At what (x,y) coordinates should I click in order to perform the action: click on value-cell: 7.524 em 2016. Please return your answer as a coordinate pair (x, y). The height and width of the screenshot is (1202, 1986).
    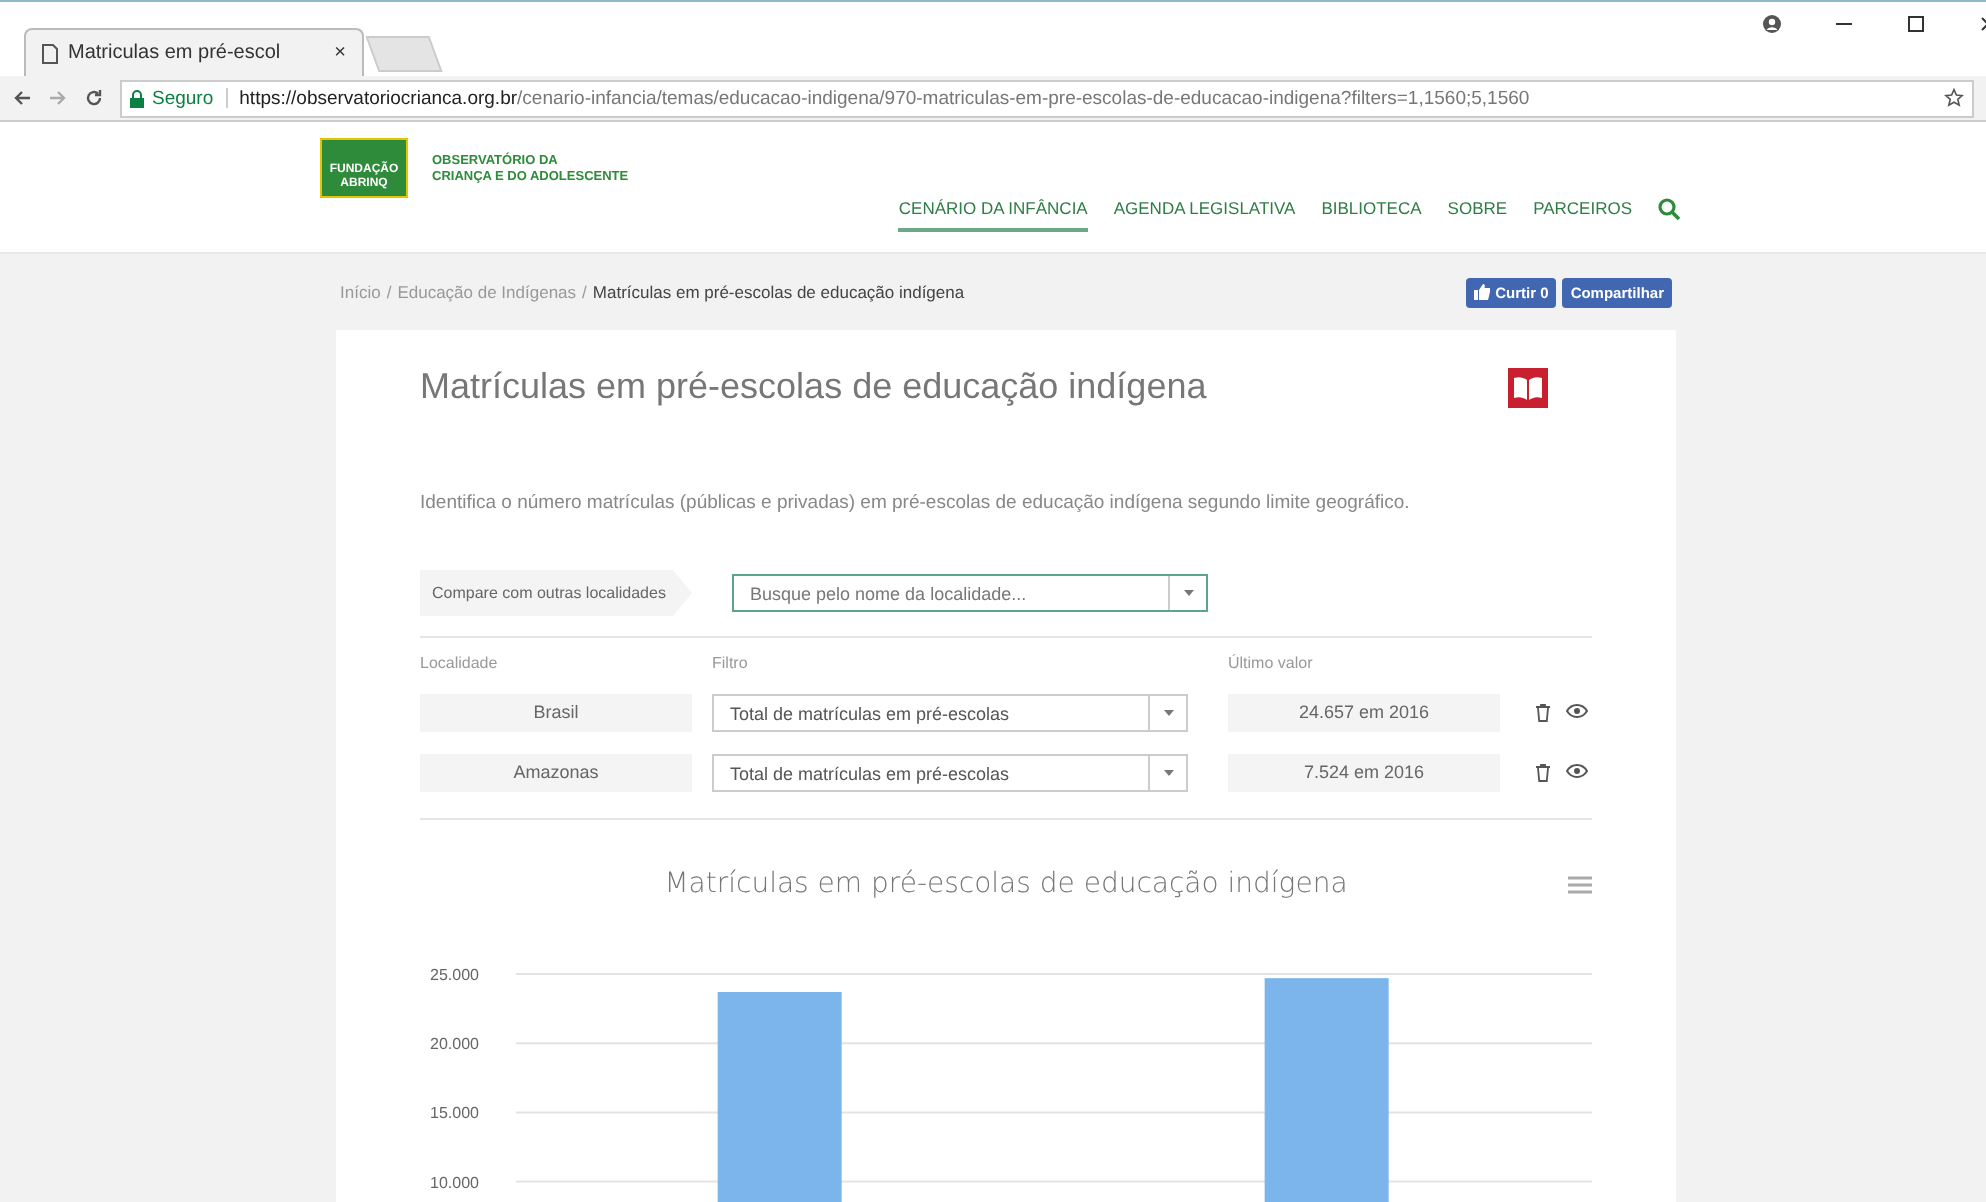
    Looking at the image, I should click on (1364, 773).